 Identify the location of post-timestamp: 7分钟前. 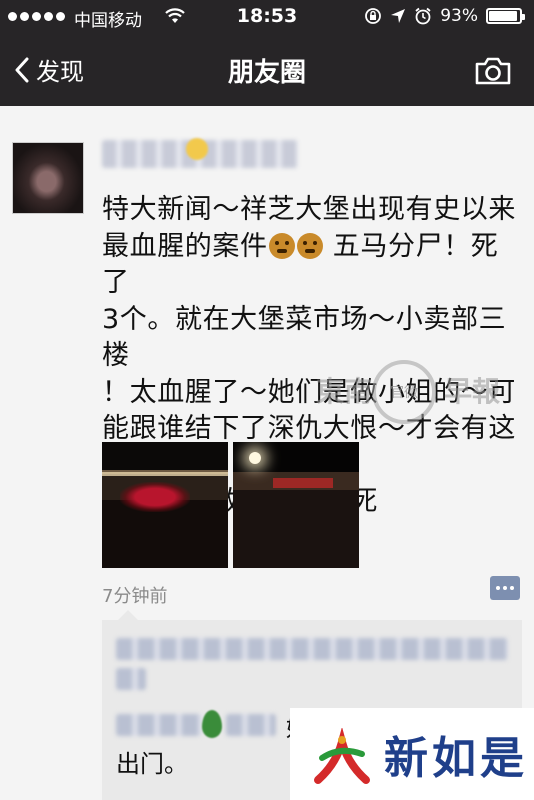
(135, 596).